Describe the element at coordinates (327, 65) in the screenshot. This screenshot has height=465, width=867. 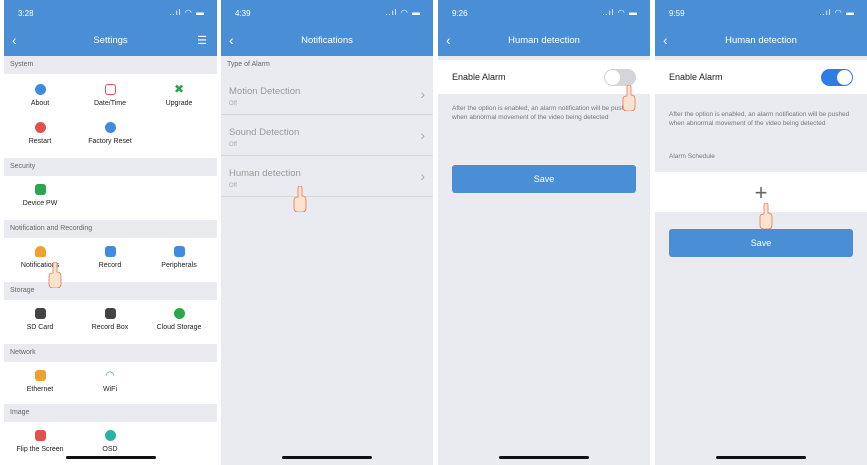
I see `section-type-of-alarm: Type of Alarm` at that location.